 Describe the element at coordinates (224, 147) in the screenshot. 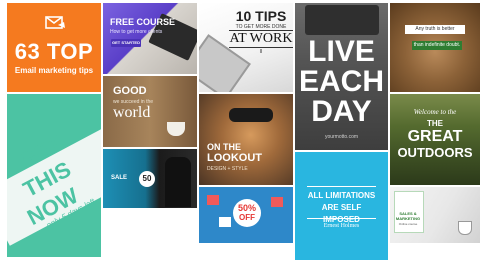

I see `lookout-line1: ON THE` at that location.